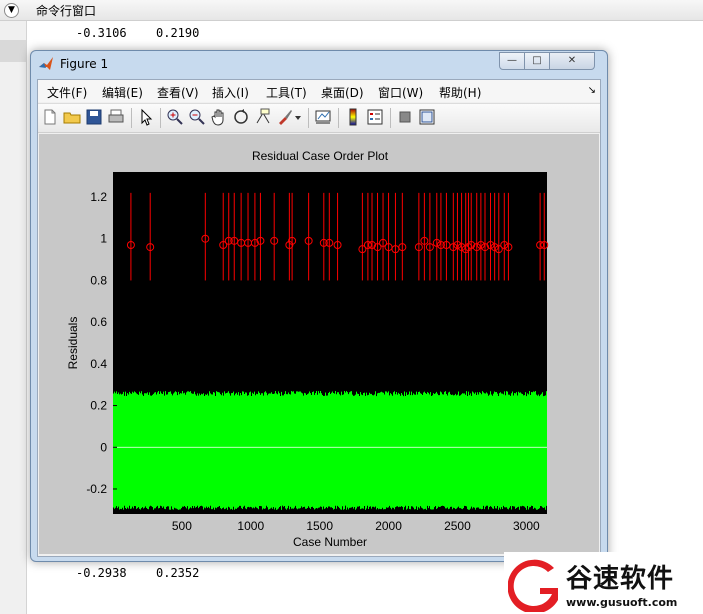 This screenshot has height=614, width=703. What do you see at coordinates (116, 117) in the screenshot?
I see `print-icon` at bounding box center [116, 117].